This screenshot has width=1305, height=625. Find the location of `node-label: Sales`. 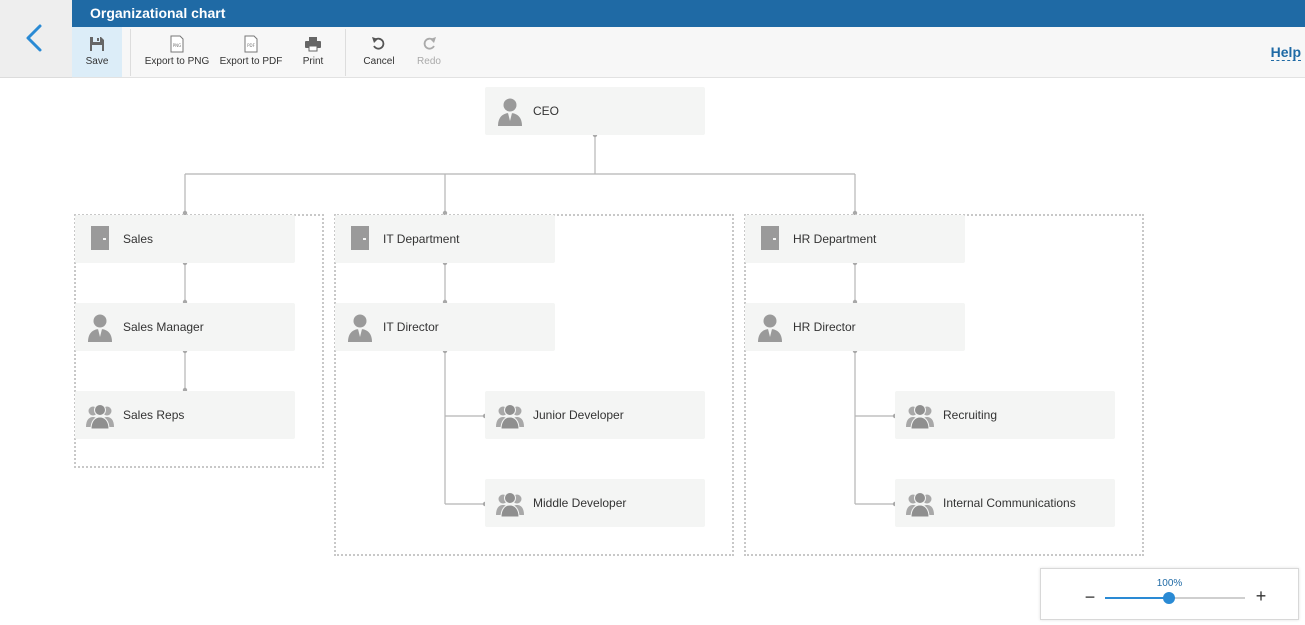

node-label: Sales is located at coordinates (138, 239).